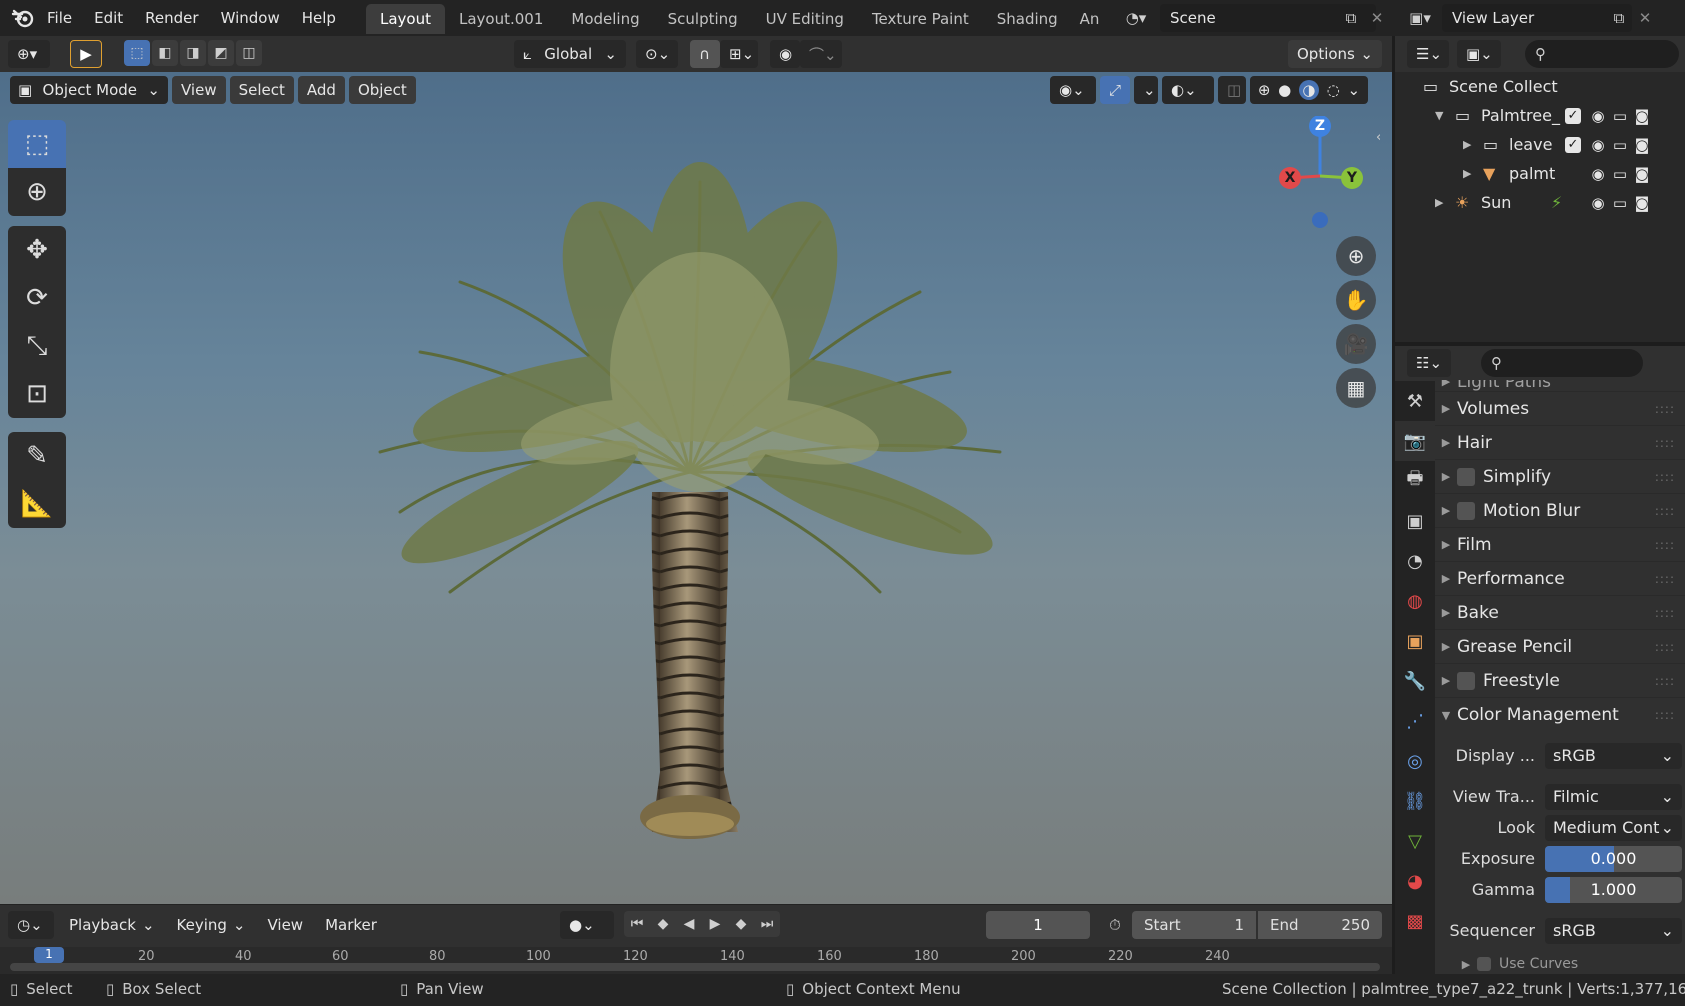 Image resolution: width=1685 pixels, height=1006 pixels. What do you see at coordinates (1356, 300) in the screenshot?
I see `pan-hand-icon: ✋` at bounding box center [1356, 300].